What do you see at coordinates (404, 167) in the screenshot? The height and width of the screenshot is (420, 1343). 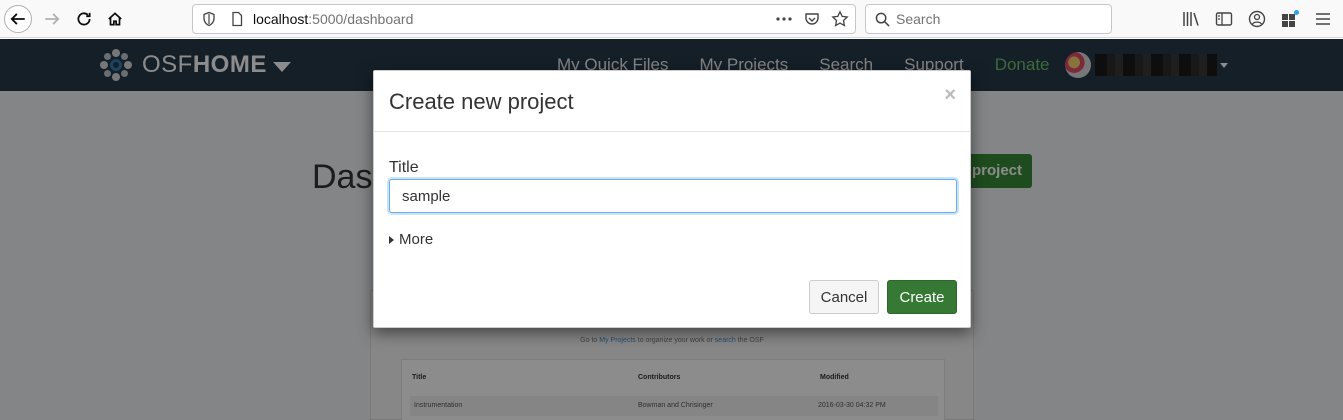 I see `title-field-label: Title` at bounding box center [404, 167].